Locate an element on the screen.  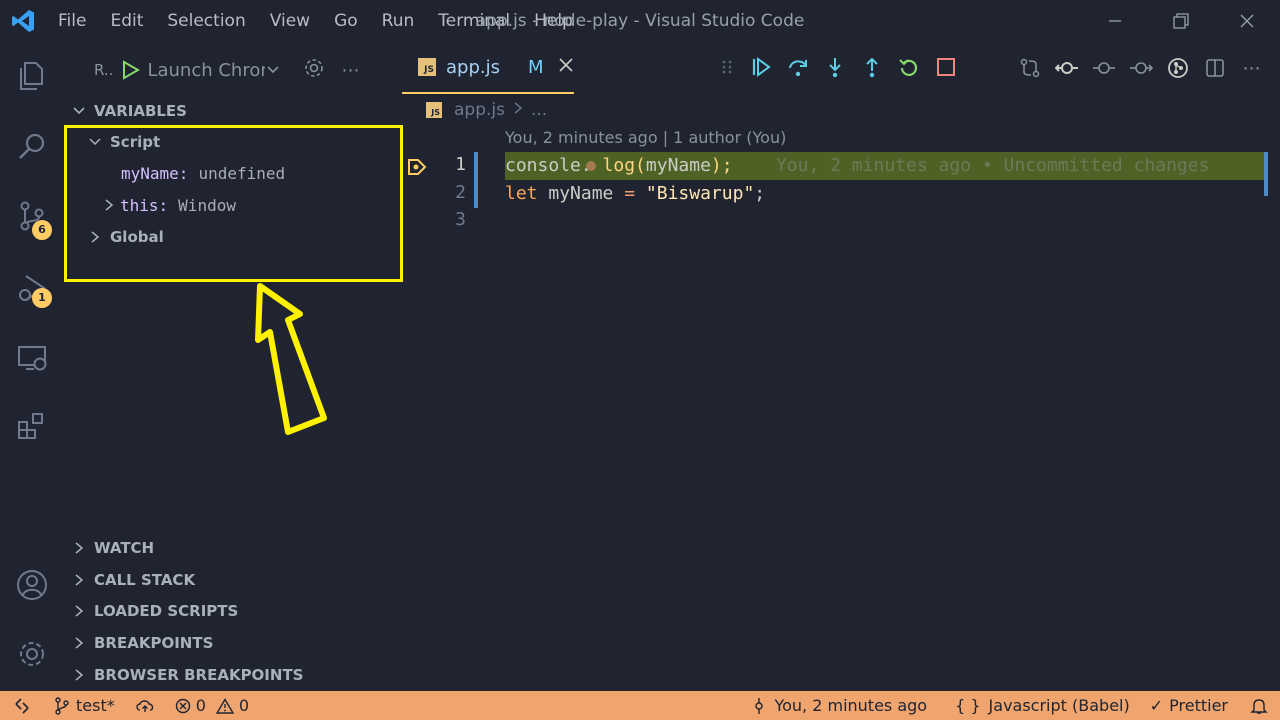
step-out-icon is located at coordinates (871, 67).